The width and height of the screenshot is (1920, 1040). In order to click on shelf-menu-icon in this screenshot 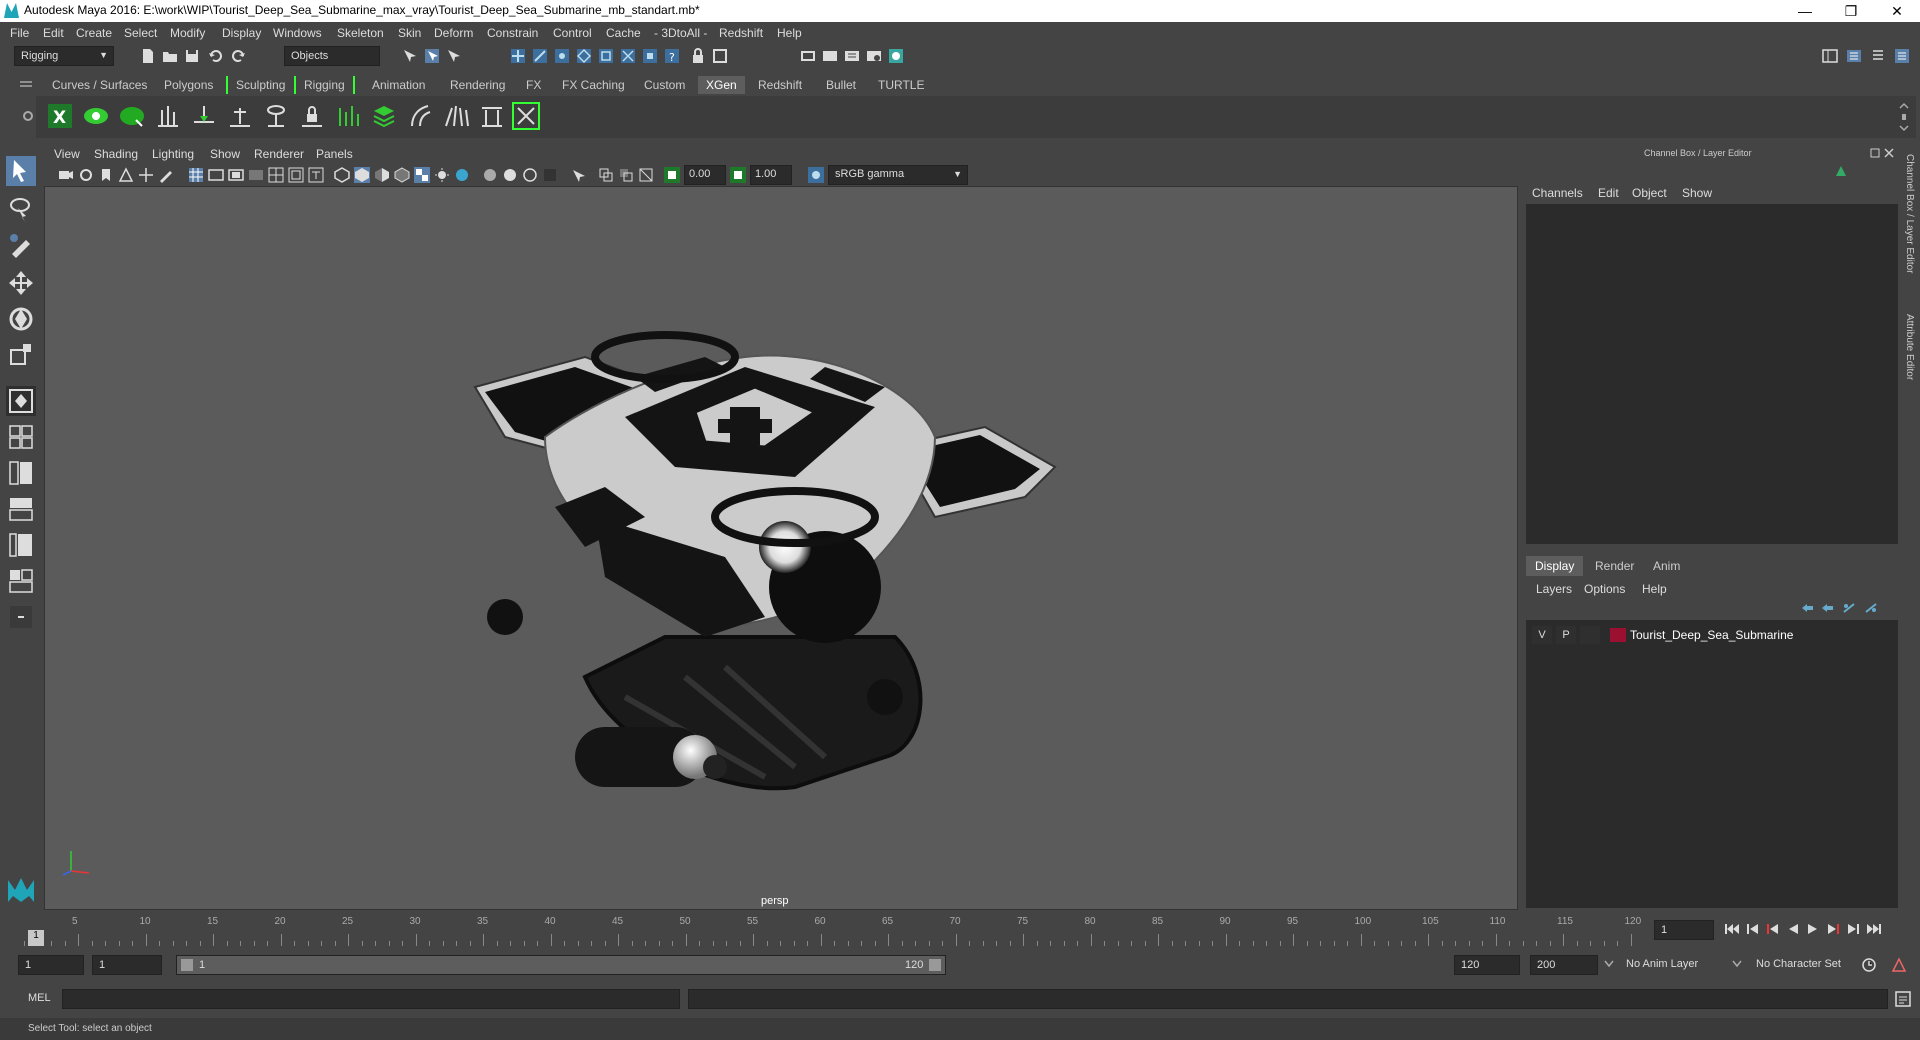, I will do `click(26, 85)`.